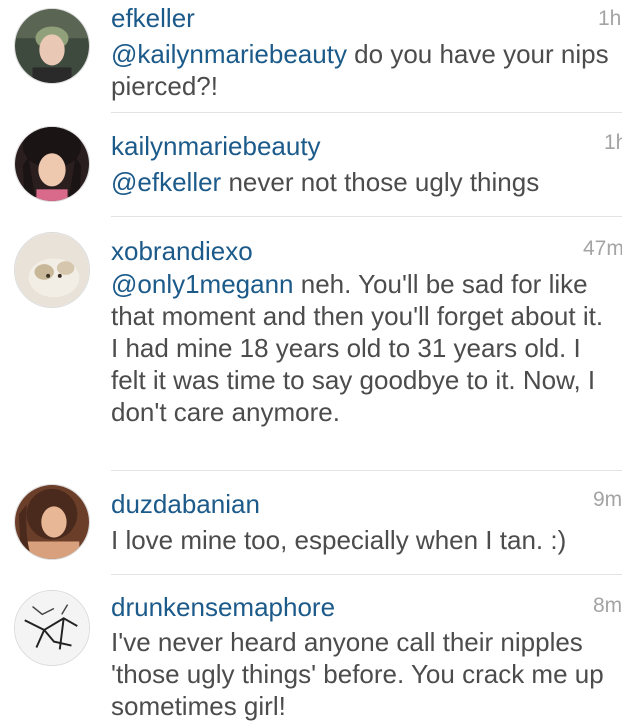  Describe the element at coordinates (607, 605) in the screenshot. I see `comment-timestamp: 8m` at that location.